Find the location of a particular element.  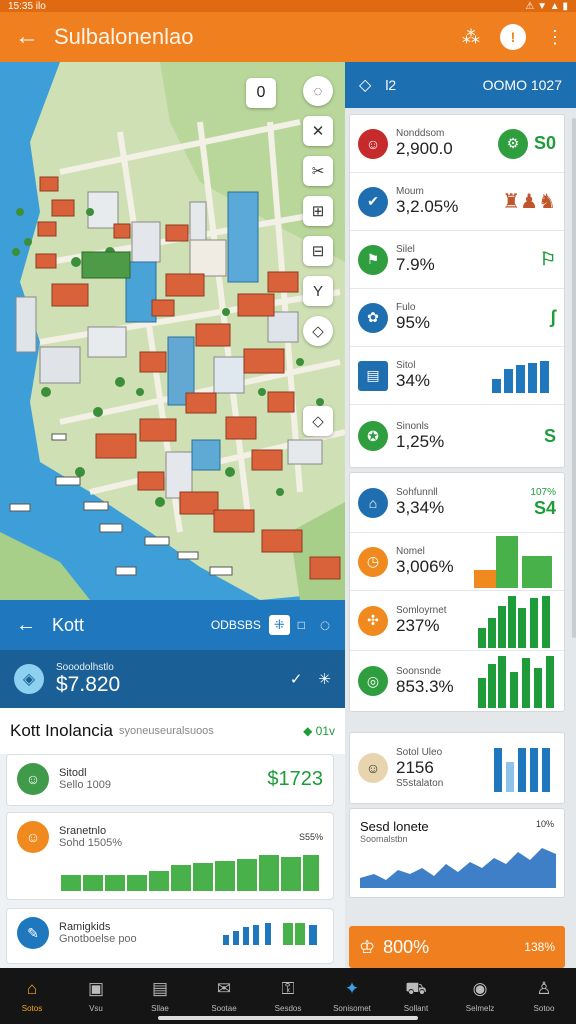

gear-icon: ✿ is located at coordinates (373, 317).